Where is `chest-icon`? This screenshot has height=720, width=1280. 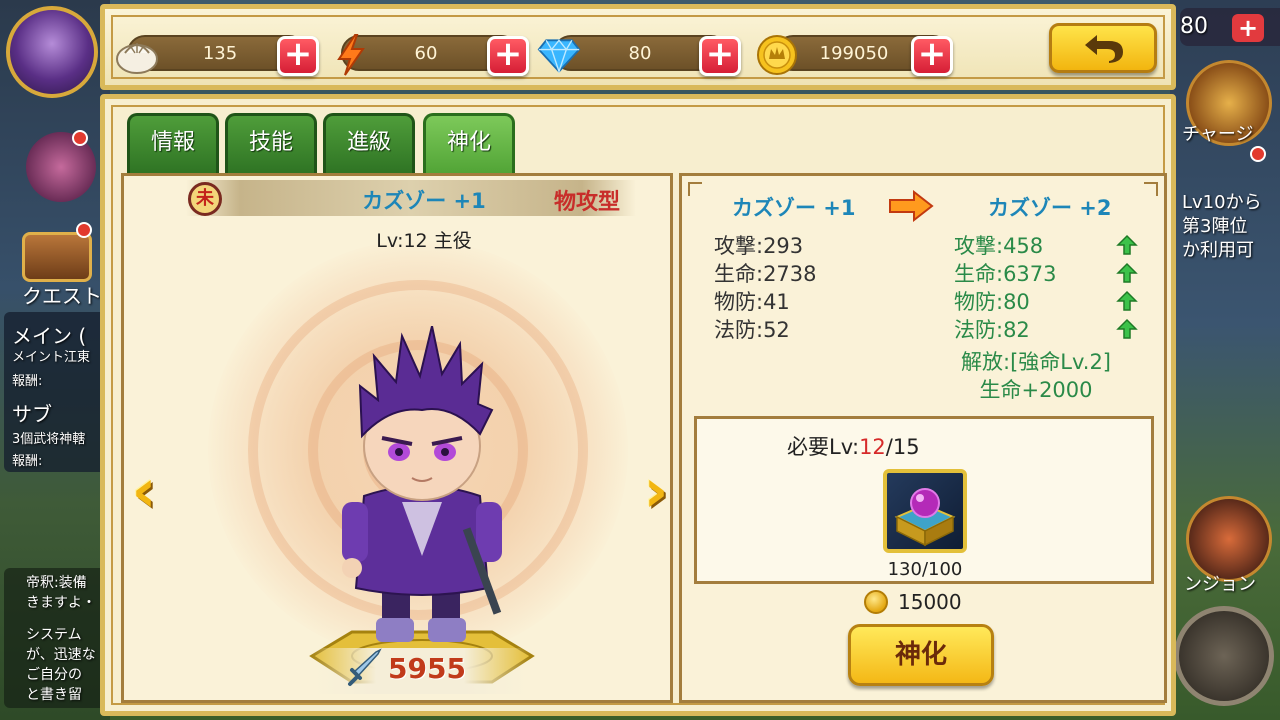
chest-icon is located at coordinates (57, 257).